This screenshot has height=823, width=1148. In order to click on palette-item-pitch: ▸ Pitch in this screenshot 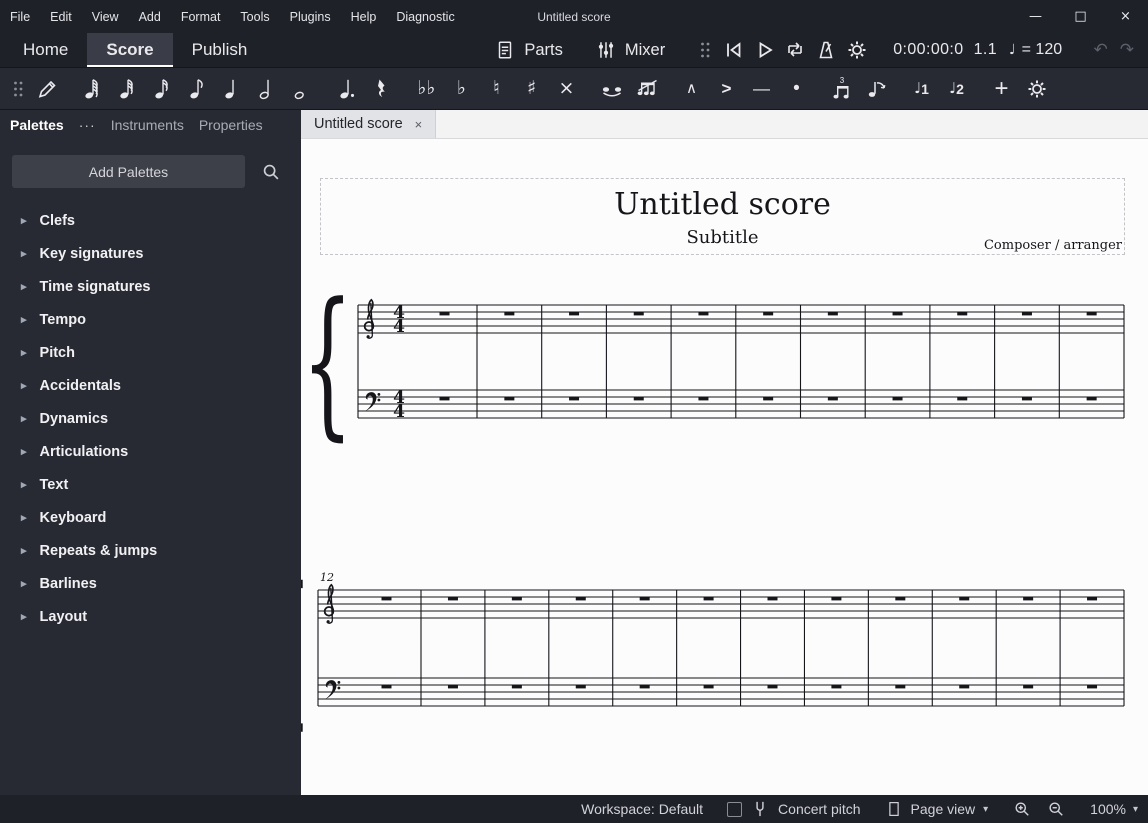, I will do `click(150, 352)`.